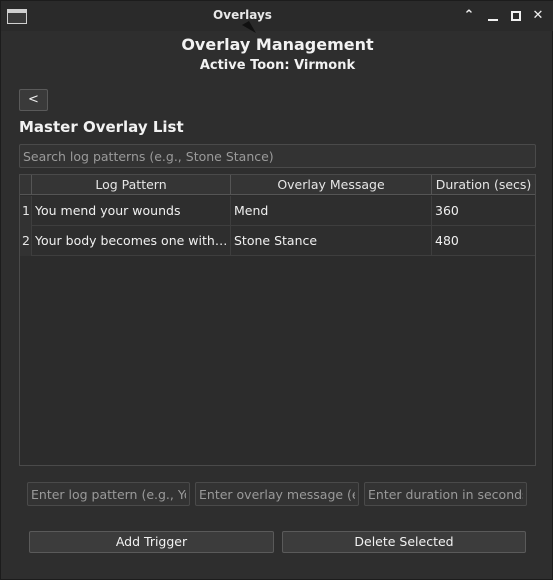 The image size is (553, 580). What do you see at coordinates (242, 15) in the screenshot?
I see `window-title: Overlays` at bounding box center [242, 15].